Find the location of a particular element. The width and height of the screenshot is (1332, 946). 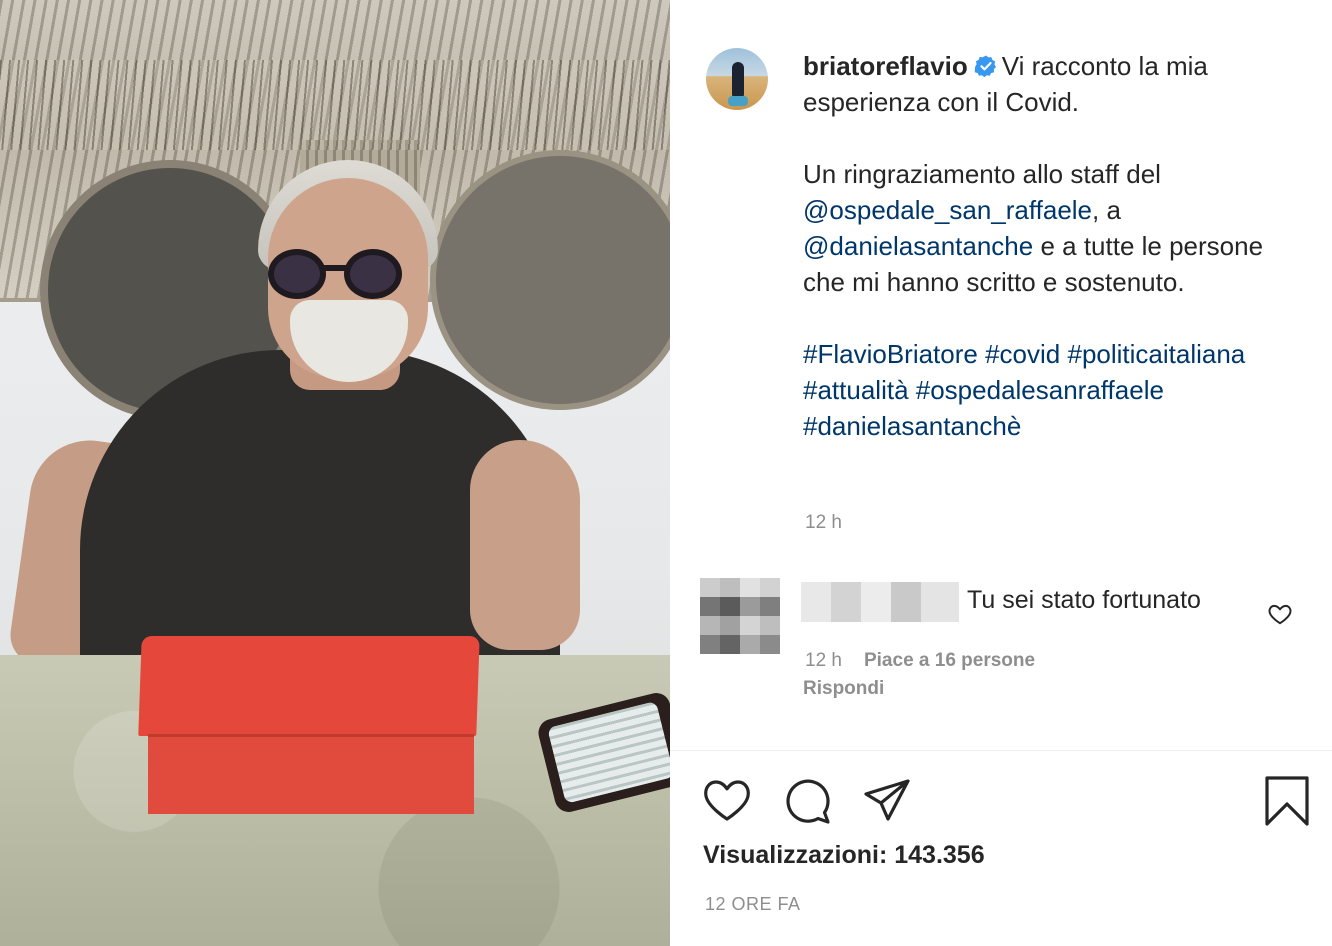

comment-meta: 12 h Piace a 16 persone is located at coordinates (920, 661).